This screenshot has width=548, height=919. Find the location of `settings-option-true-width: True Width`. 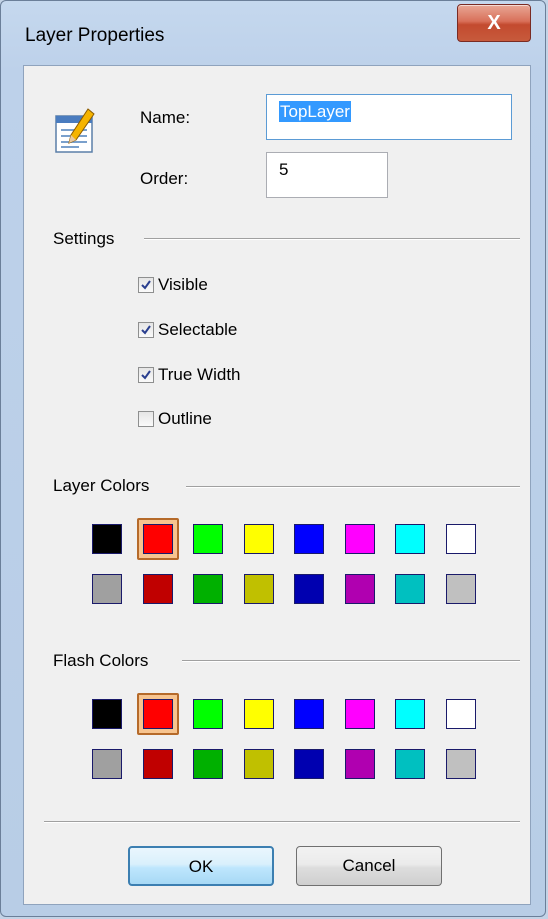

settings-option-true-width: True Width is located at coordinates (189, 375).